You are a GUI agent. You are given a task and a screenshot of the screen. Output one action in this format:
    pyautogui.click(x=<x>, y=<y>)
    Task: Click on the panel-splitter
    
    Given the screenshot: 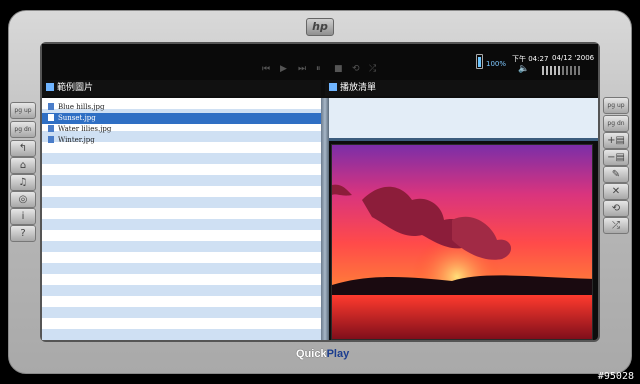 What is the action you would take?
    pyautogui.click(x=325, y=219)
    